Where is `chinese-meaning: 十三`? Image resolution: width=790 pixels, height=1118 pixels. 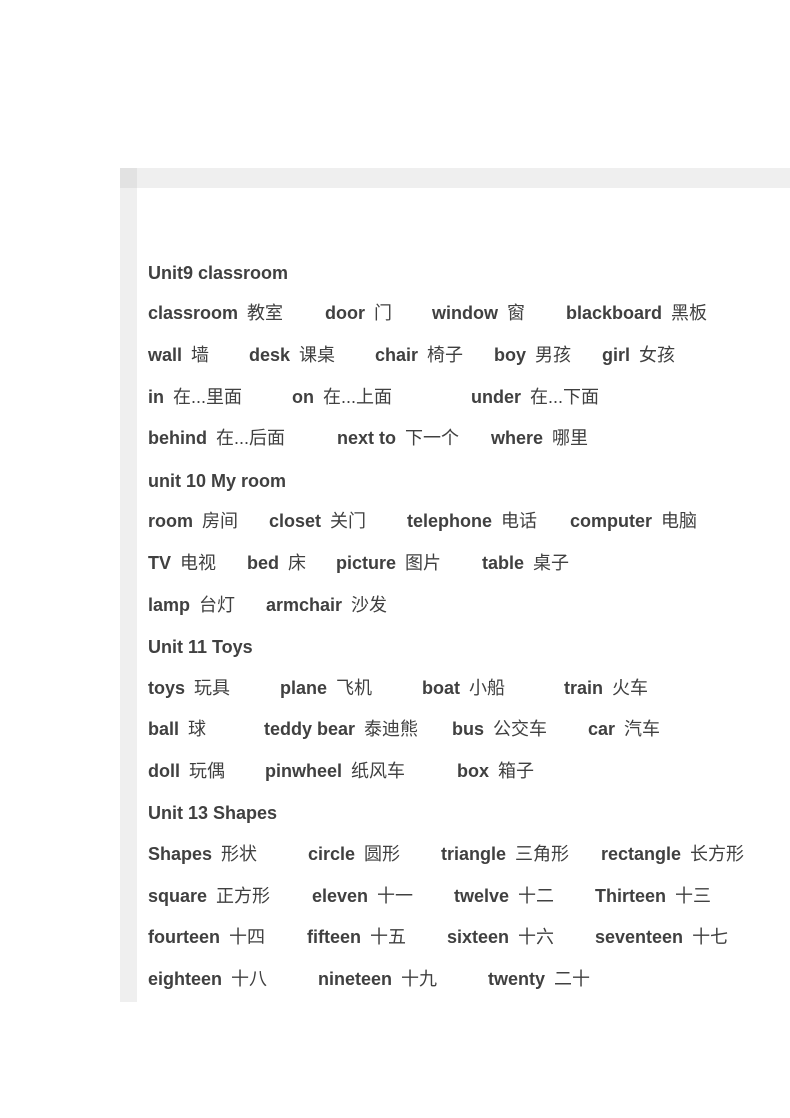 chinese-meaning: 十三 is located at coordinates (693, 896).